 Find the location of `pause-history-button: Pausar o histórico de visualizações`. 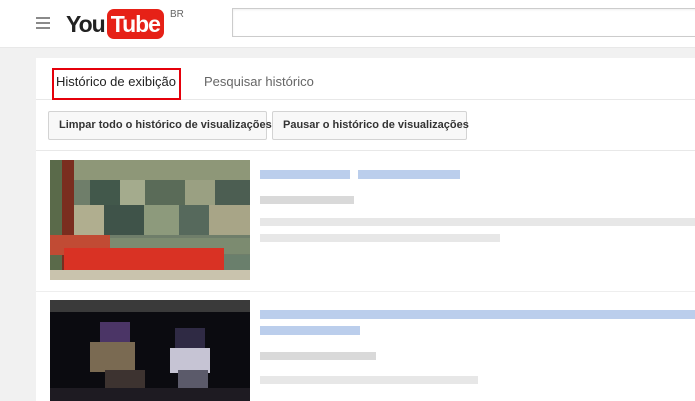

pause-history-button: Pausar o histórico de visualizações is located at coordinates (370, 125).